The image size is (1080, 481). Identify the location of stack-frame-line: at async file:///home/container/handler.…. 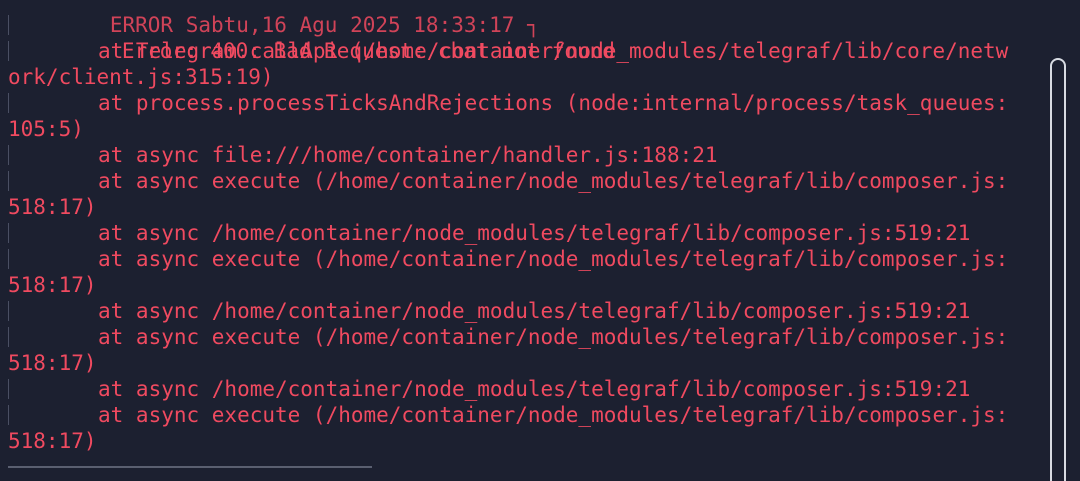
(520, 155).